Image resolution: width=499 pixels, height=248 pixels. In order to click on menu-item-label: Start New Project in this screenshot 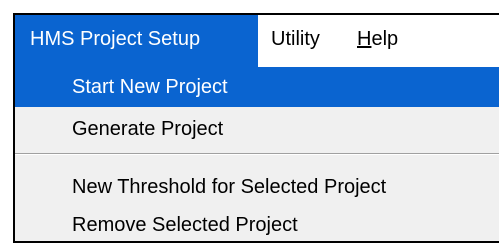, I will do `click(150, 87)`.